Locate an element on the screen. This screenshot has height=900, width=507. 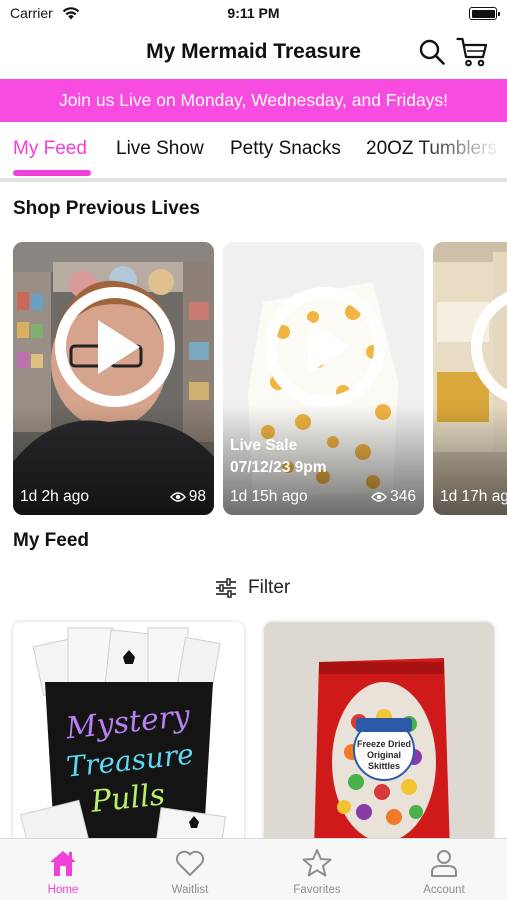
product-card: Freeze Dried Original Skittles is located at coordinates (379, 737).